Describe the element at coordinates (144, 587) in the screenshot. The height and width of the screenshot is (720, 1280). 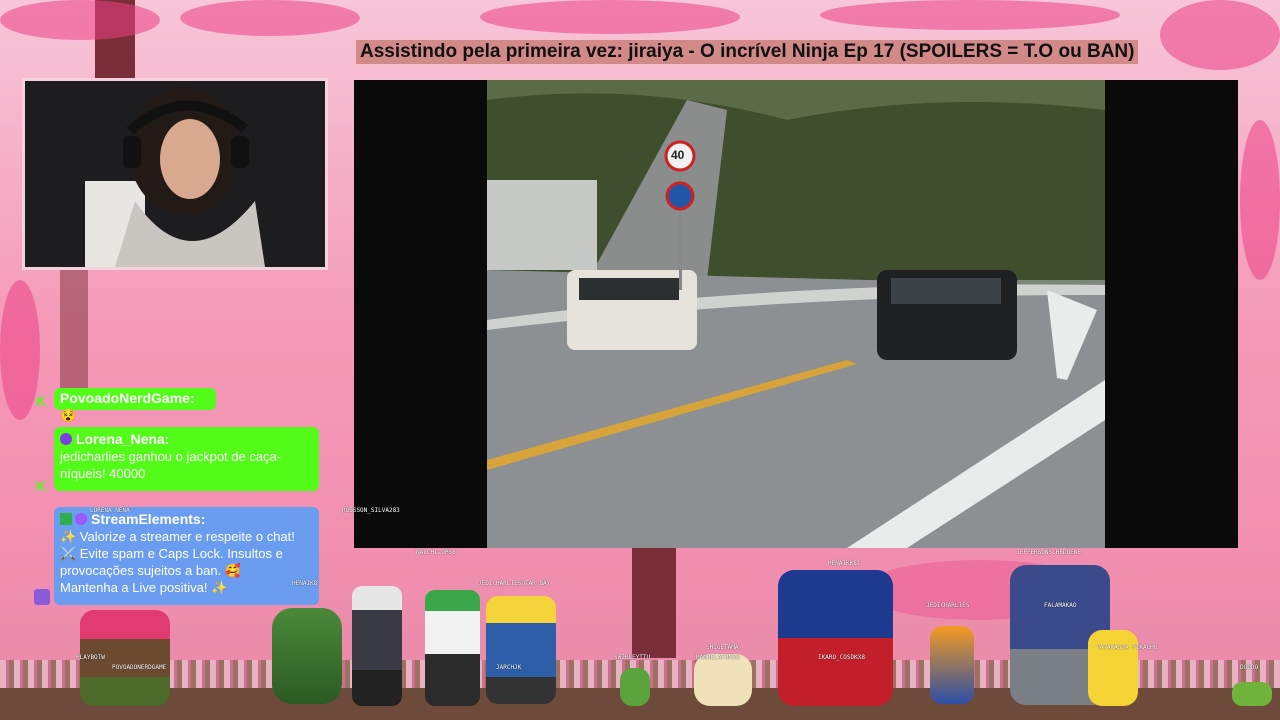
I see `chat-text-line: Mantenha a Live positiva! ✨` at that location.